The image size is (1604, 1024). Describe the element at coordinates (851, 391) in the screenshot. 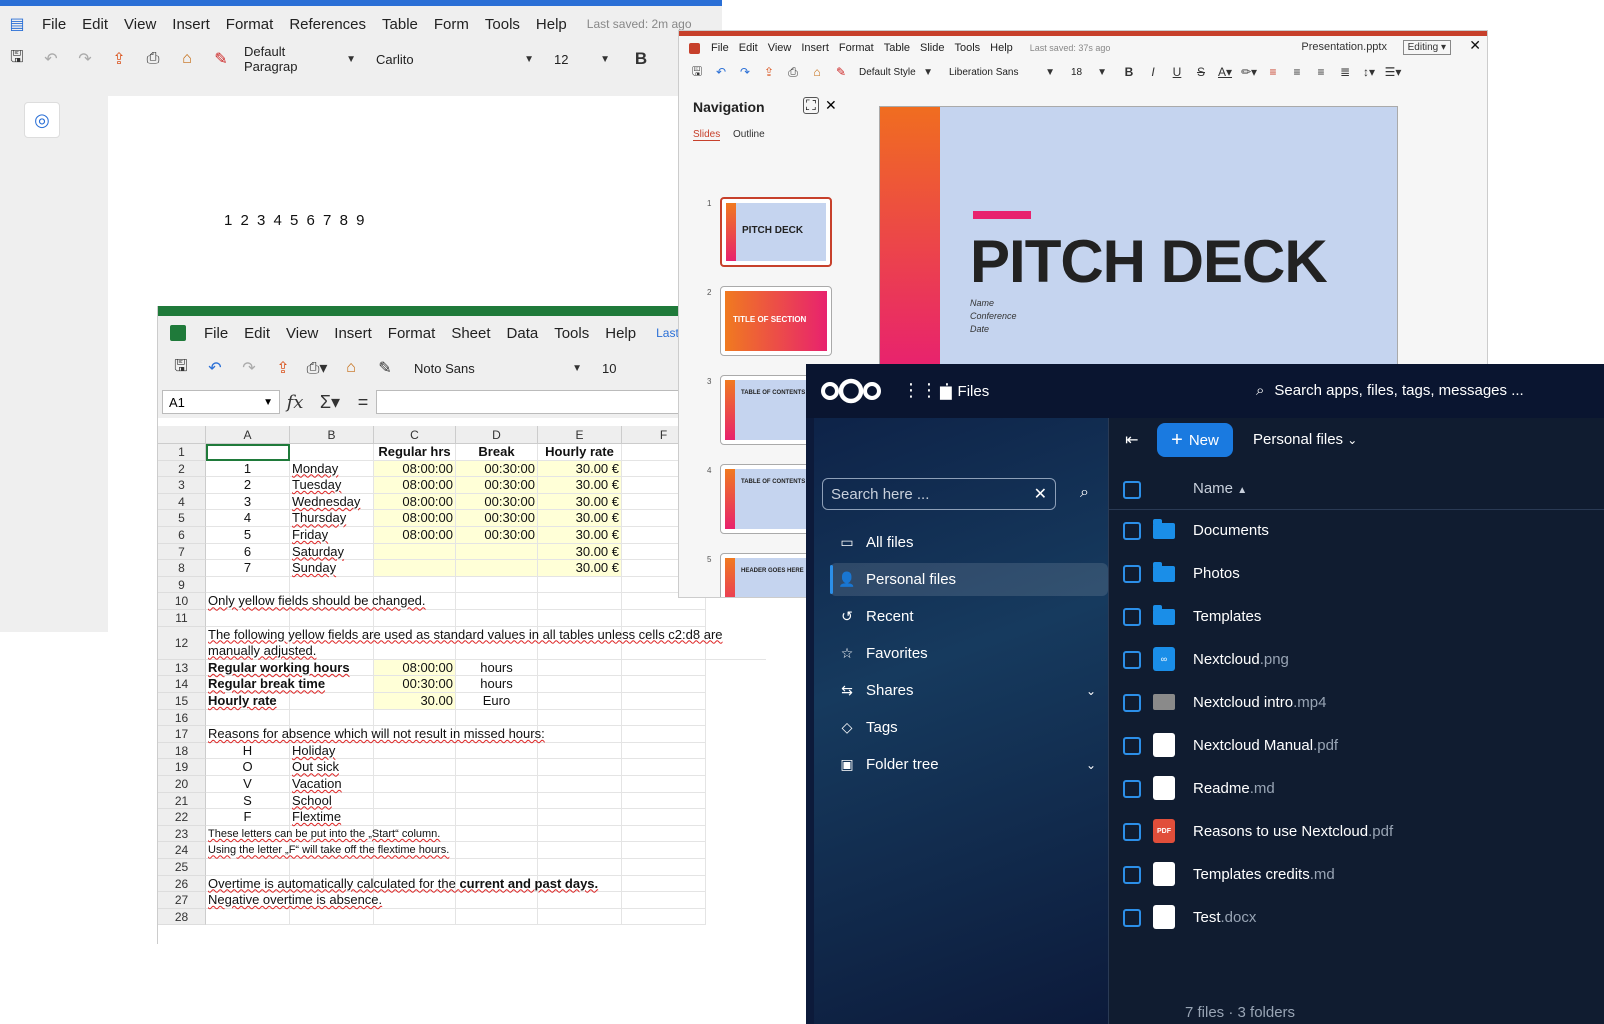

I see `nextcloud-logo-icon` at that location.